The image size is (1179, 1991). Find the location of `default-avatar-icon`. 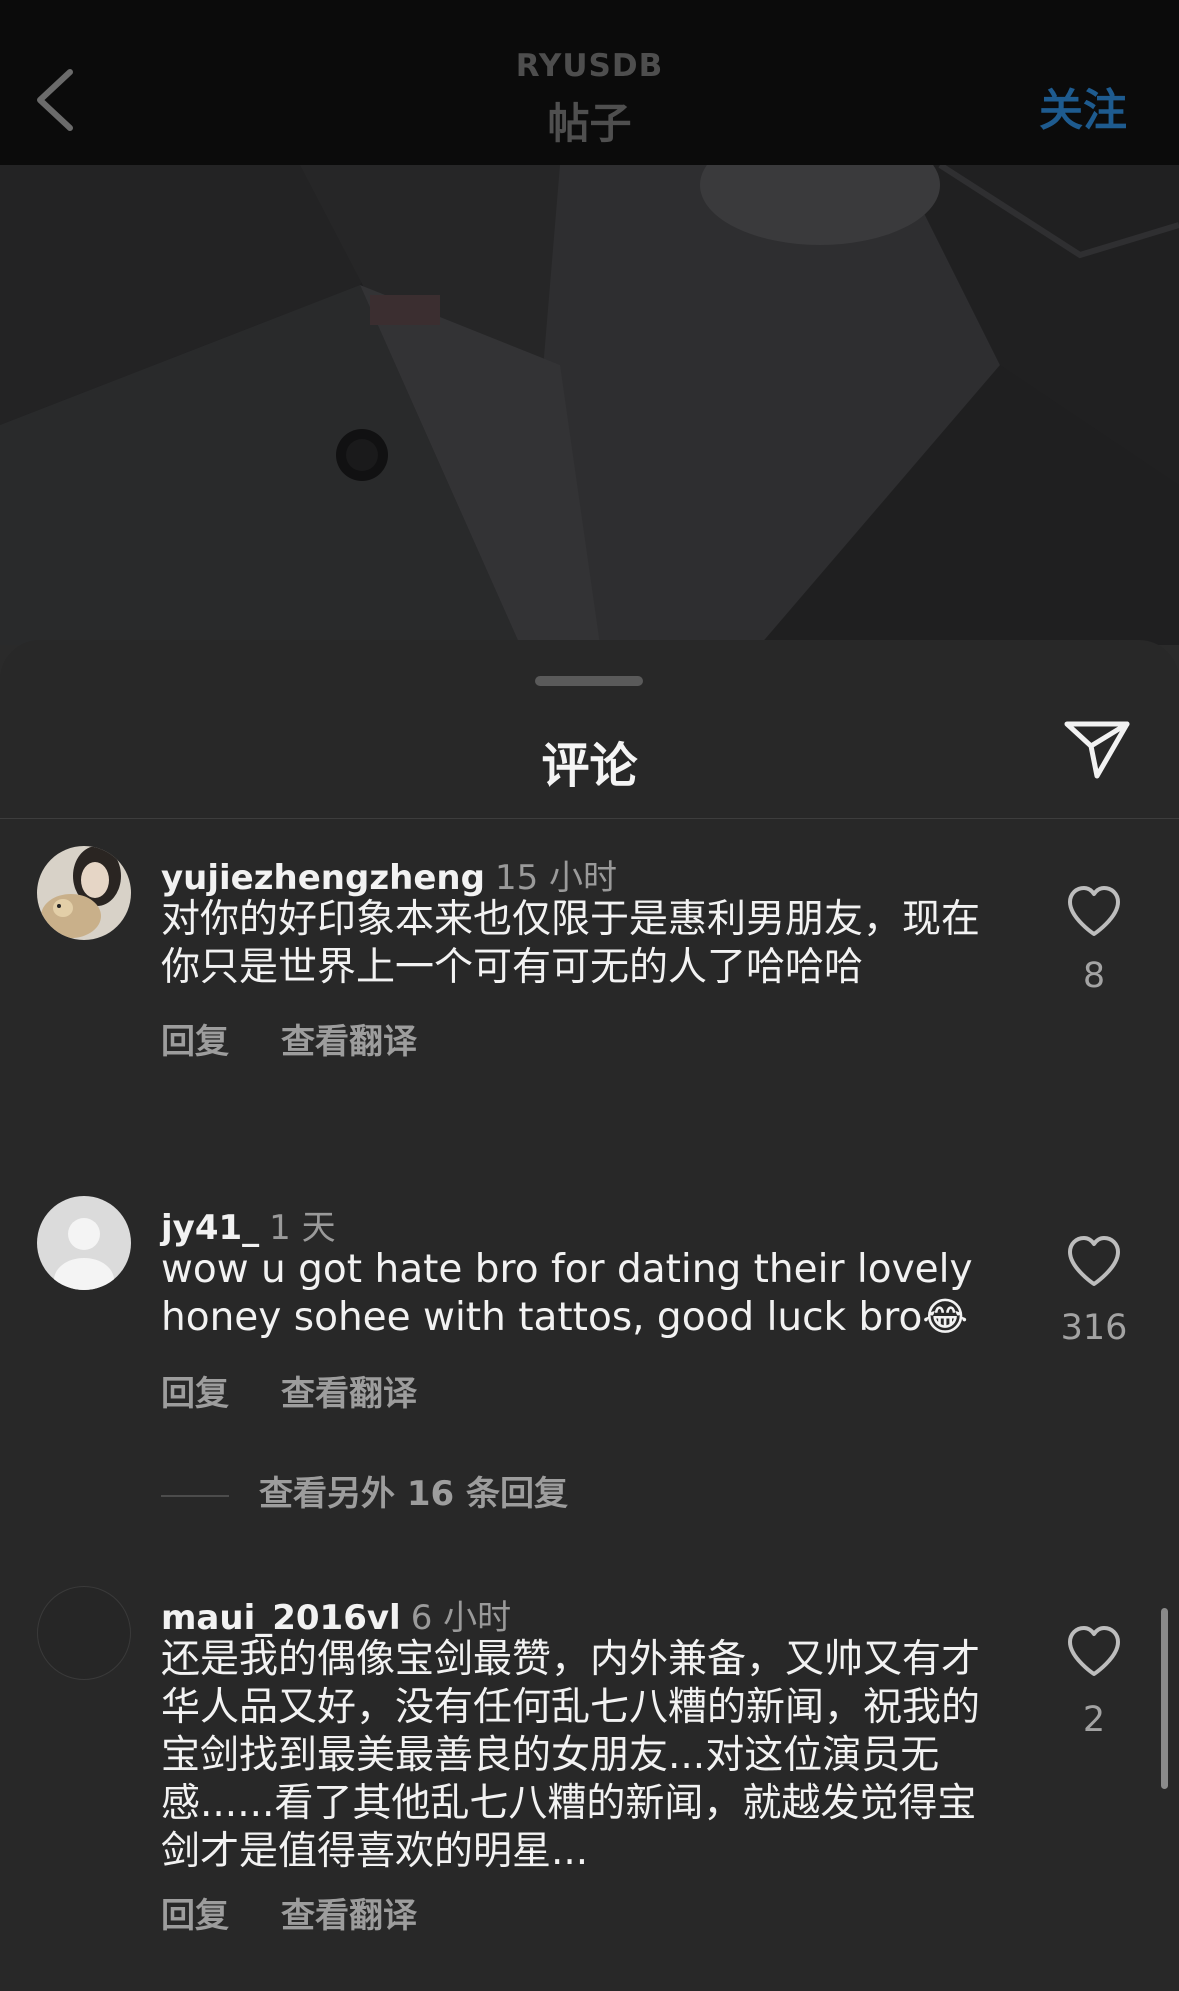

default-avatar-icon is located at coordinates (84, 1243).